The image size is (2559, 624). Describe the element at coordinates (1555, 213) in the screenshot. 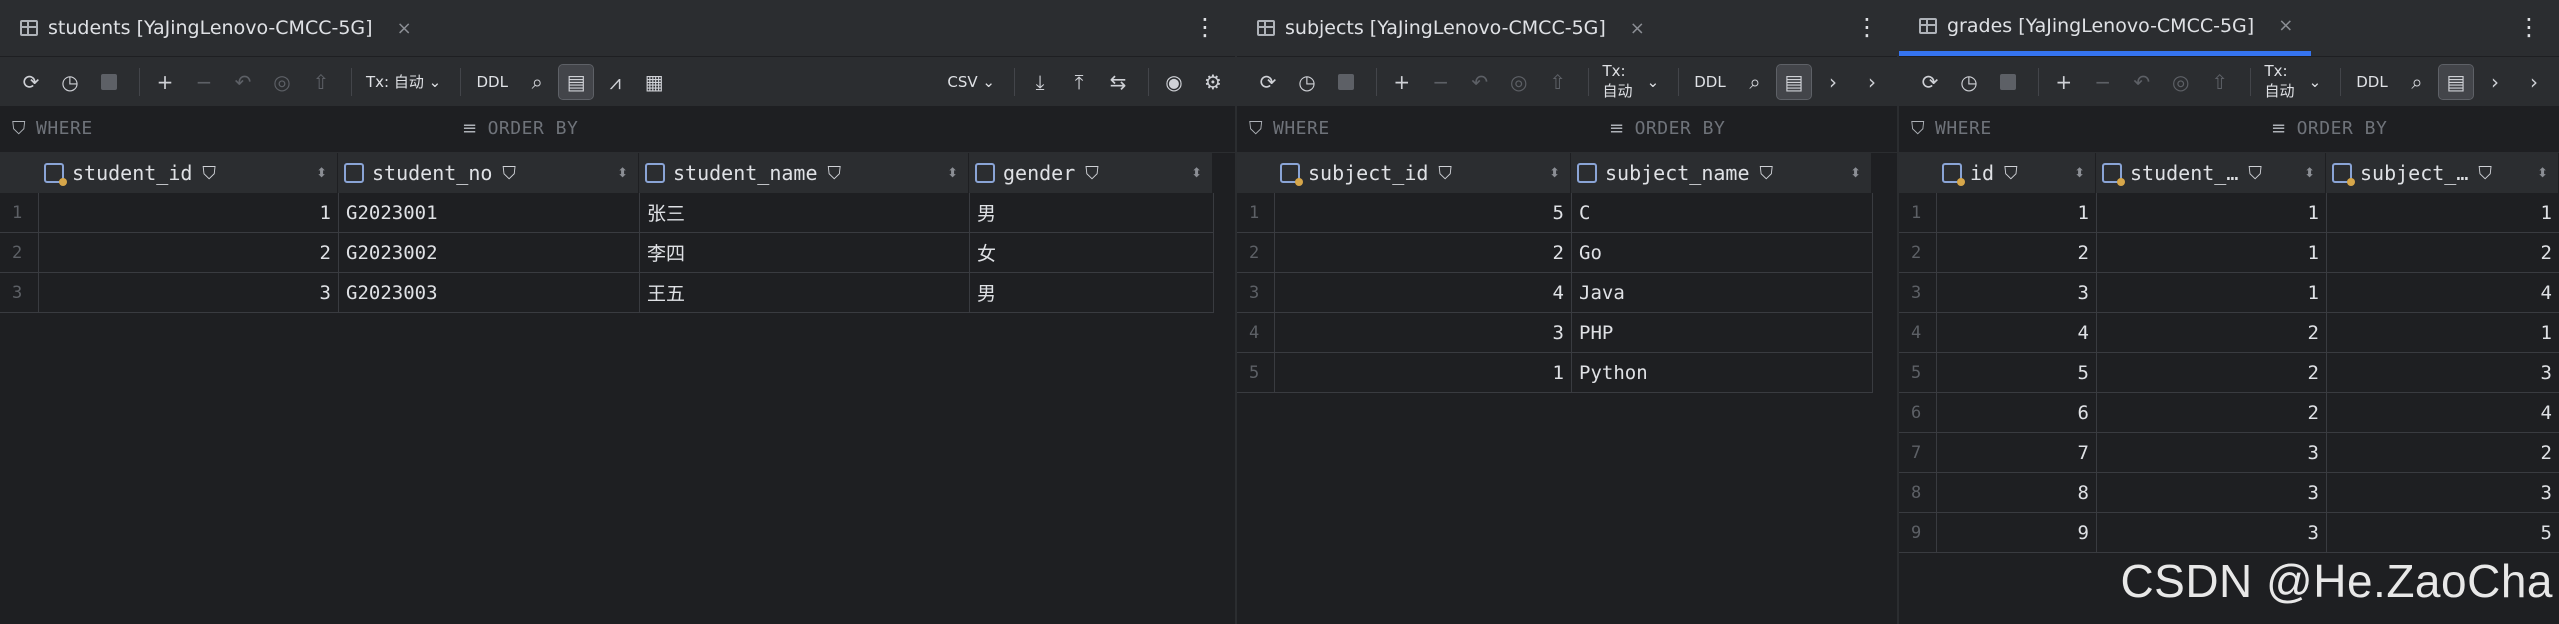

I see `table-row: 1 5 C` at that location.